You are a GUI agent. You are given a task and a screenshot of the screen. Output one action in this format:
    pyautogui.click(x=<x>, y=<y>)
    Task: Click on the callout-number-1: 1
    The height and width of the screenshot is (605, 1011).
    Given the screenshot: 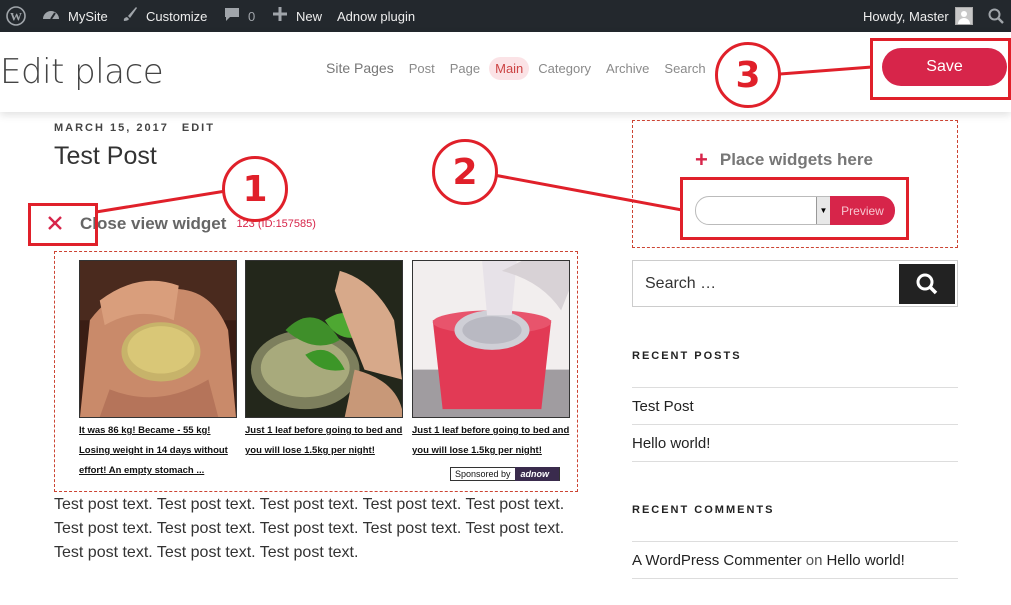 What is the action you would take?
    pyautogui.click(x=255, y=189)
    